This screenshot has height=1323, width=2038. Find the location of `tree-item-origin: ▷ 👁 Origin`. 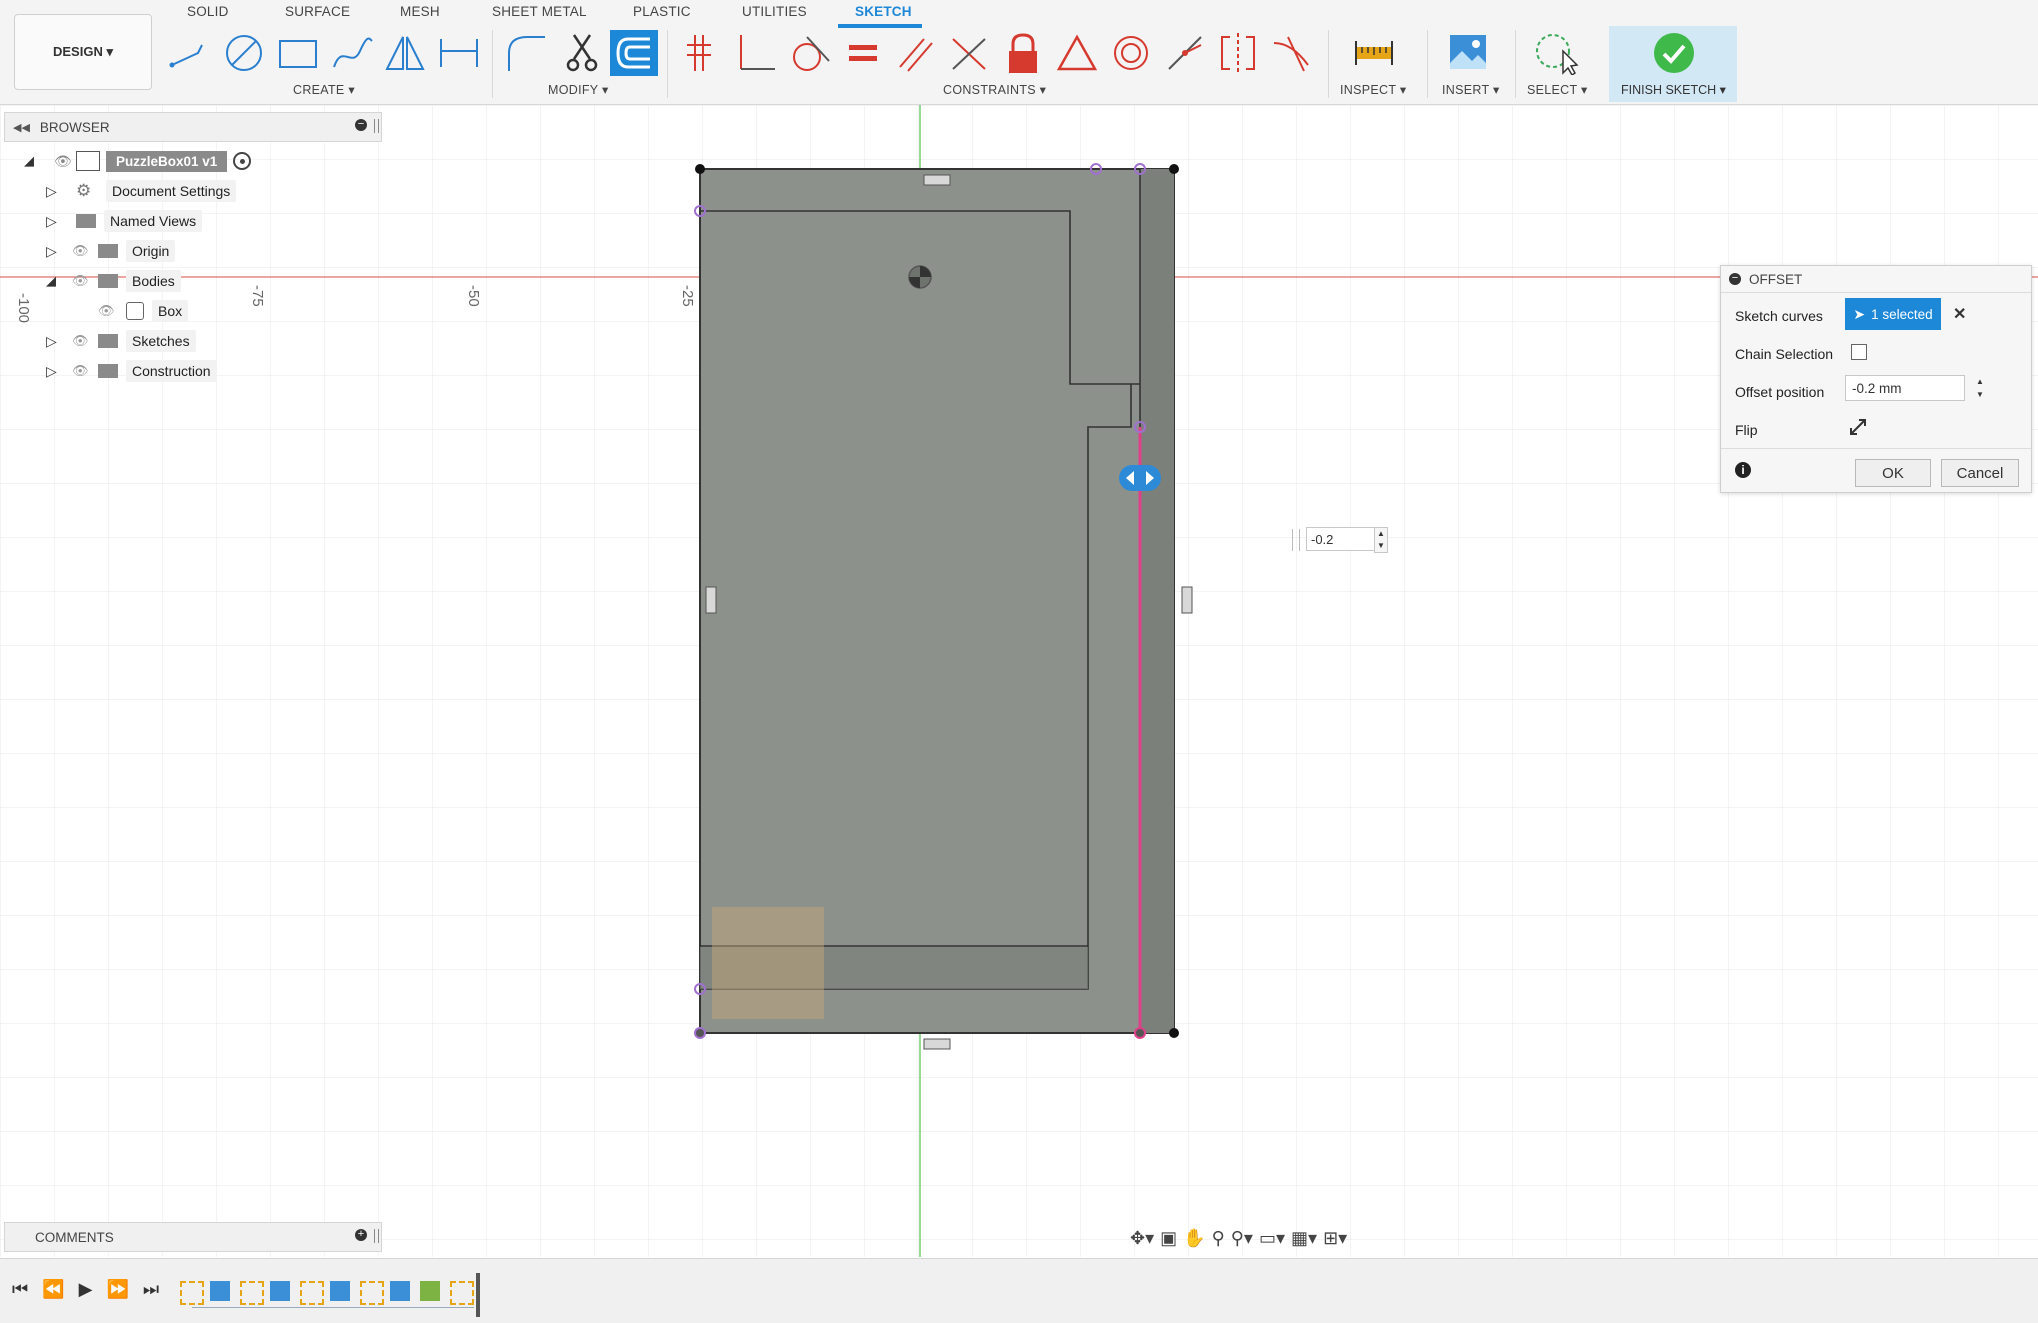

tree-item-origin: ▷ 👁 Origin is located at coordinates (111, 251).